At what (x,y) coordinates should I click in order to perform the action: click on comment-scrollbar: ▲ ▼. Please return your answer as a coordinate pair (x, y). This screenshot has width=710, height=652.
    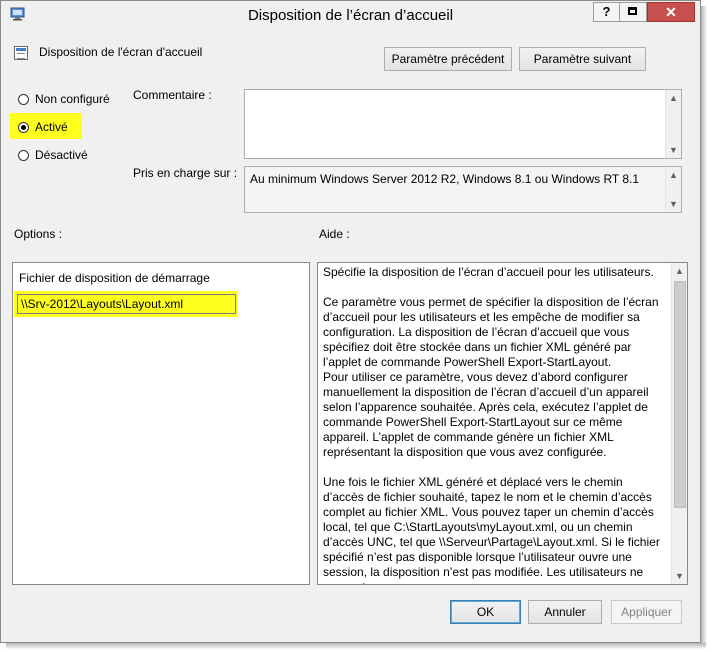
    Looking at the image, I should click on (673, 124).